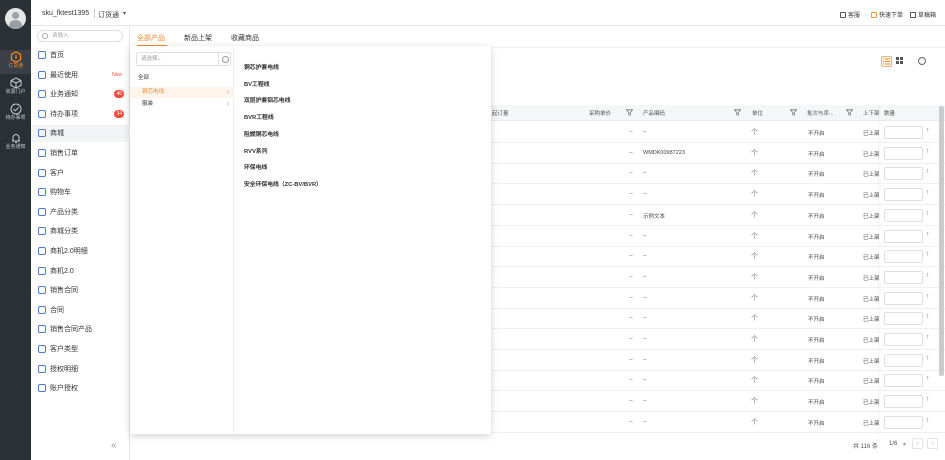 This screenshot has height=460, width=945. What do you see at coordinates (941, 241) in the screenshot?
I see `scrollbar` at bounding box center [941, 241].